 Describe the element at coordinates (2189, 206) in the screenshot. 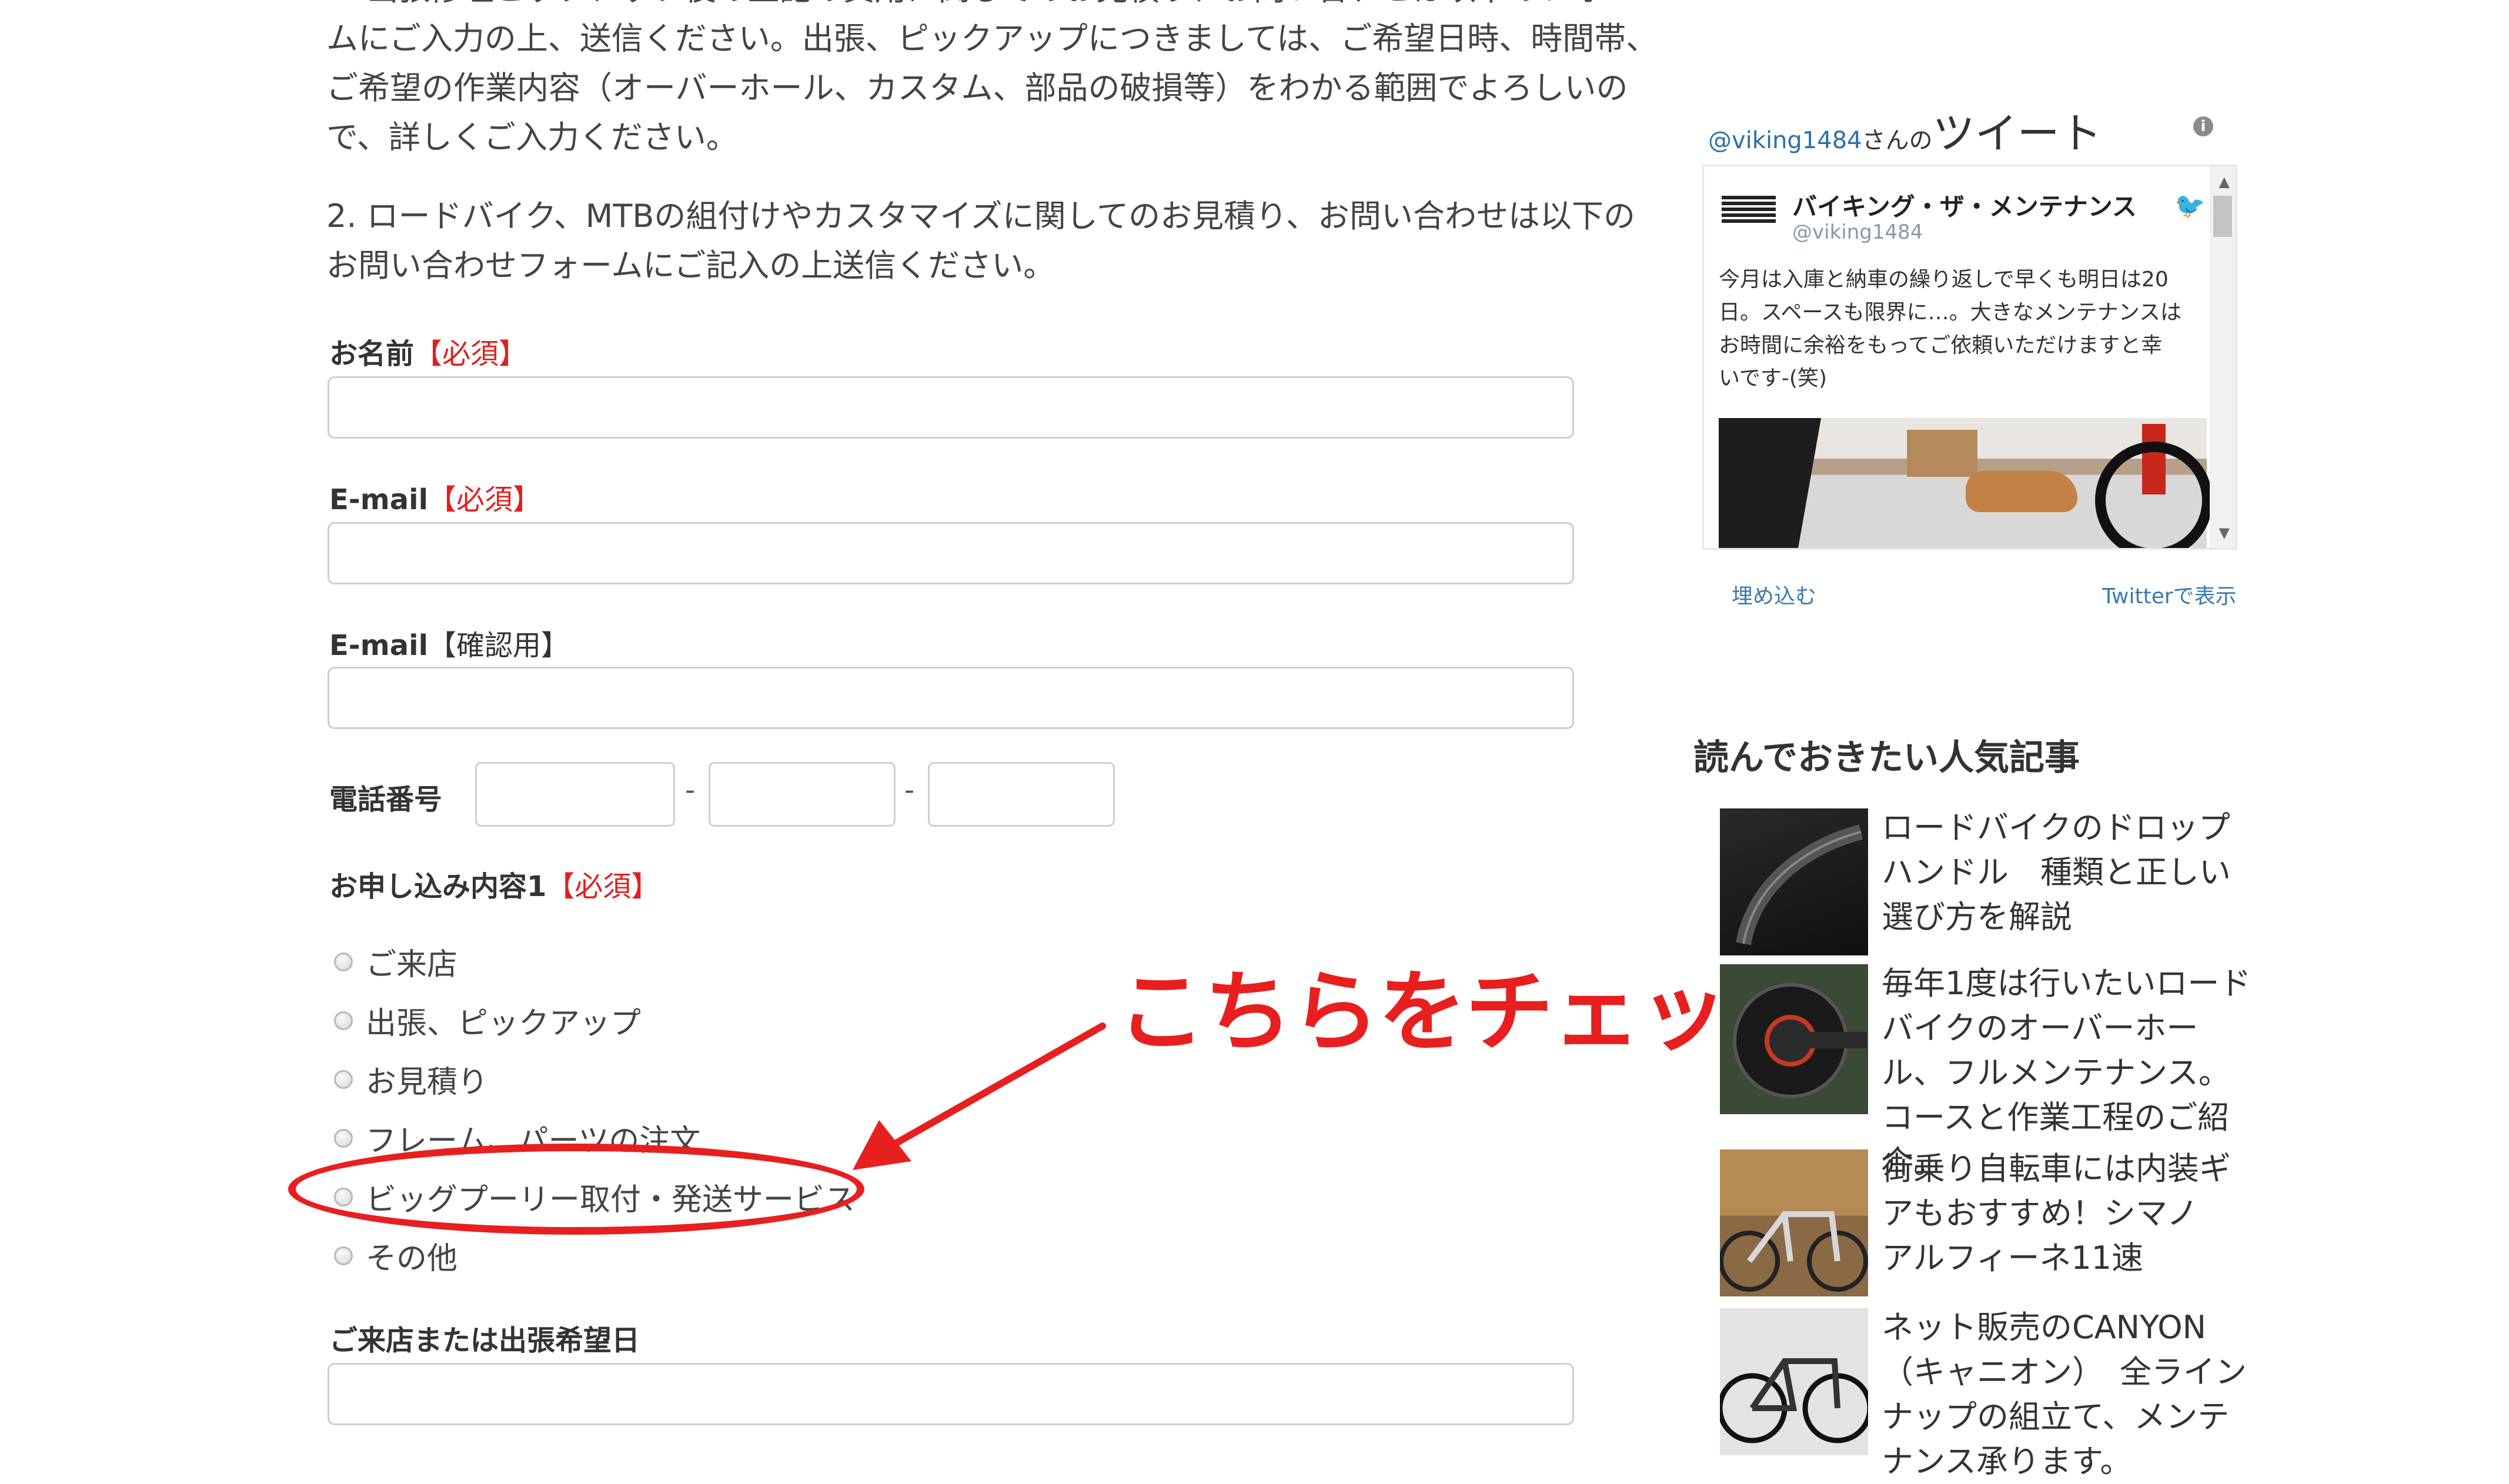

I see `twitter-bird-icon: 🐦` at that location.